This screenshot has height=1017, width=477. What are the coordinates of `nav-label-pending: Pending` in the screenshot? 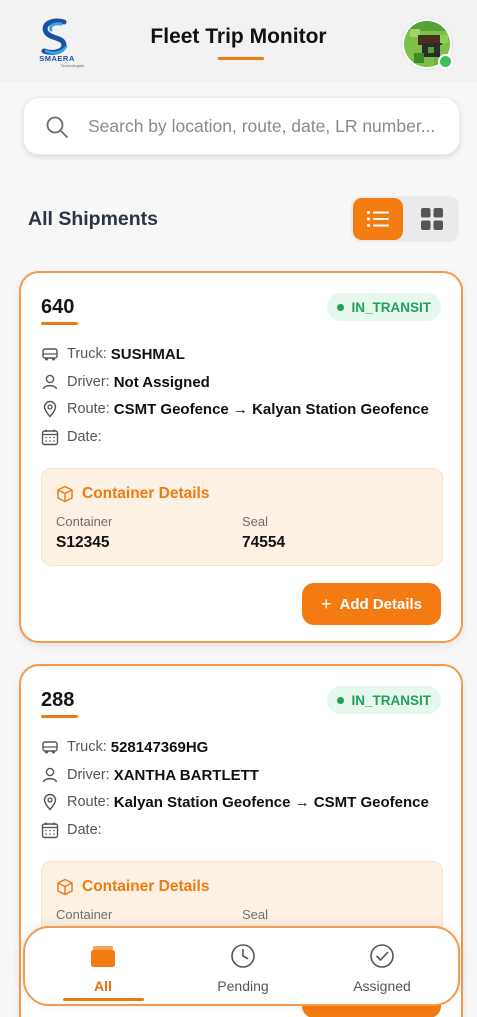 It's located at (243, 986).